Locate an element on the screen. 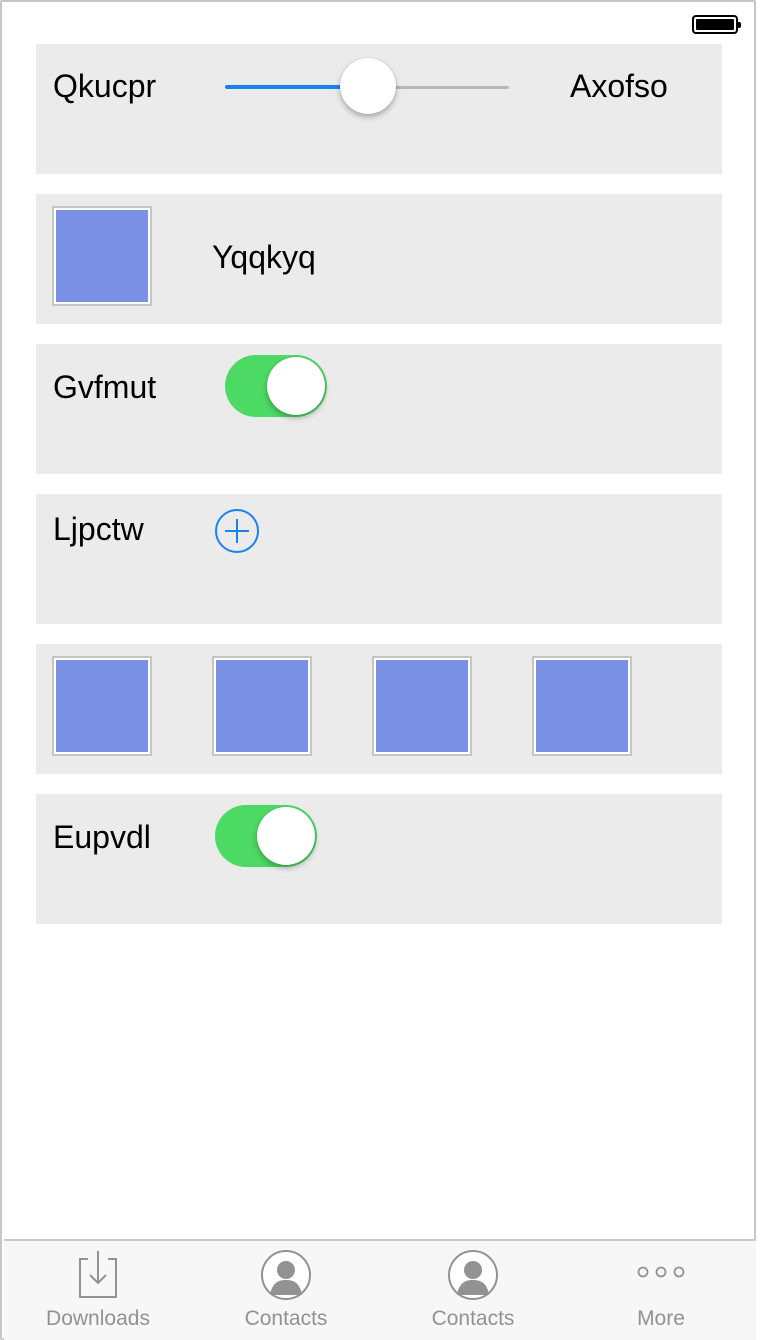  image-row-label: Yqqkyq is located at coordinates (264, 257).